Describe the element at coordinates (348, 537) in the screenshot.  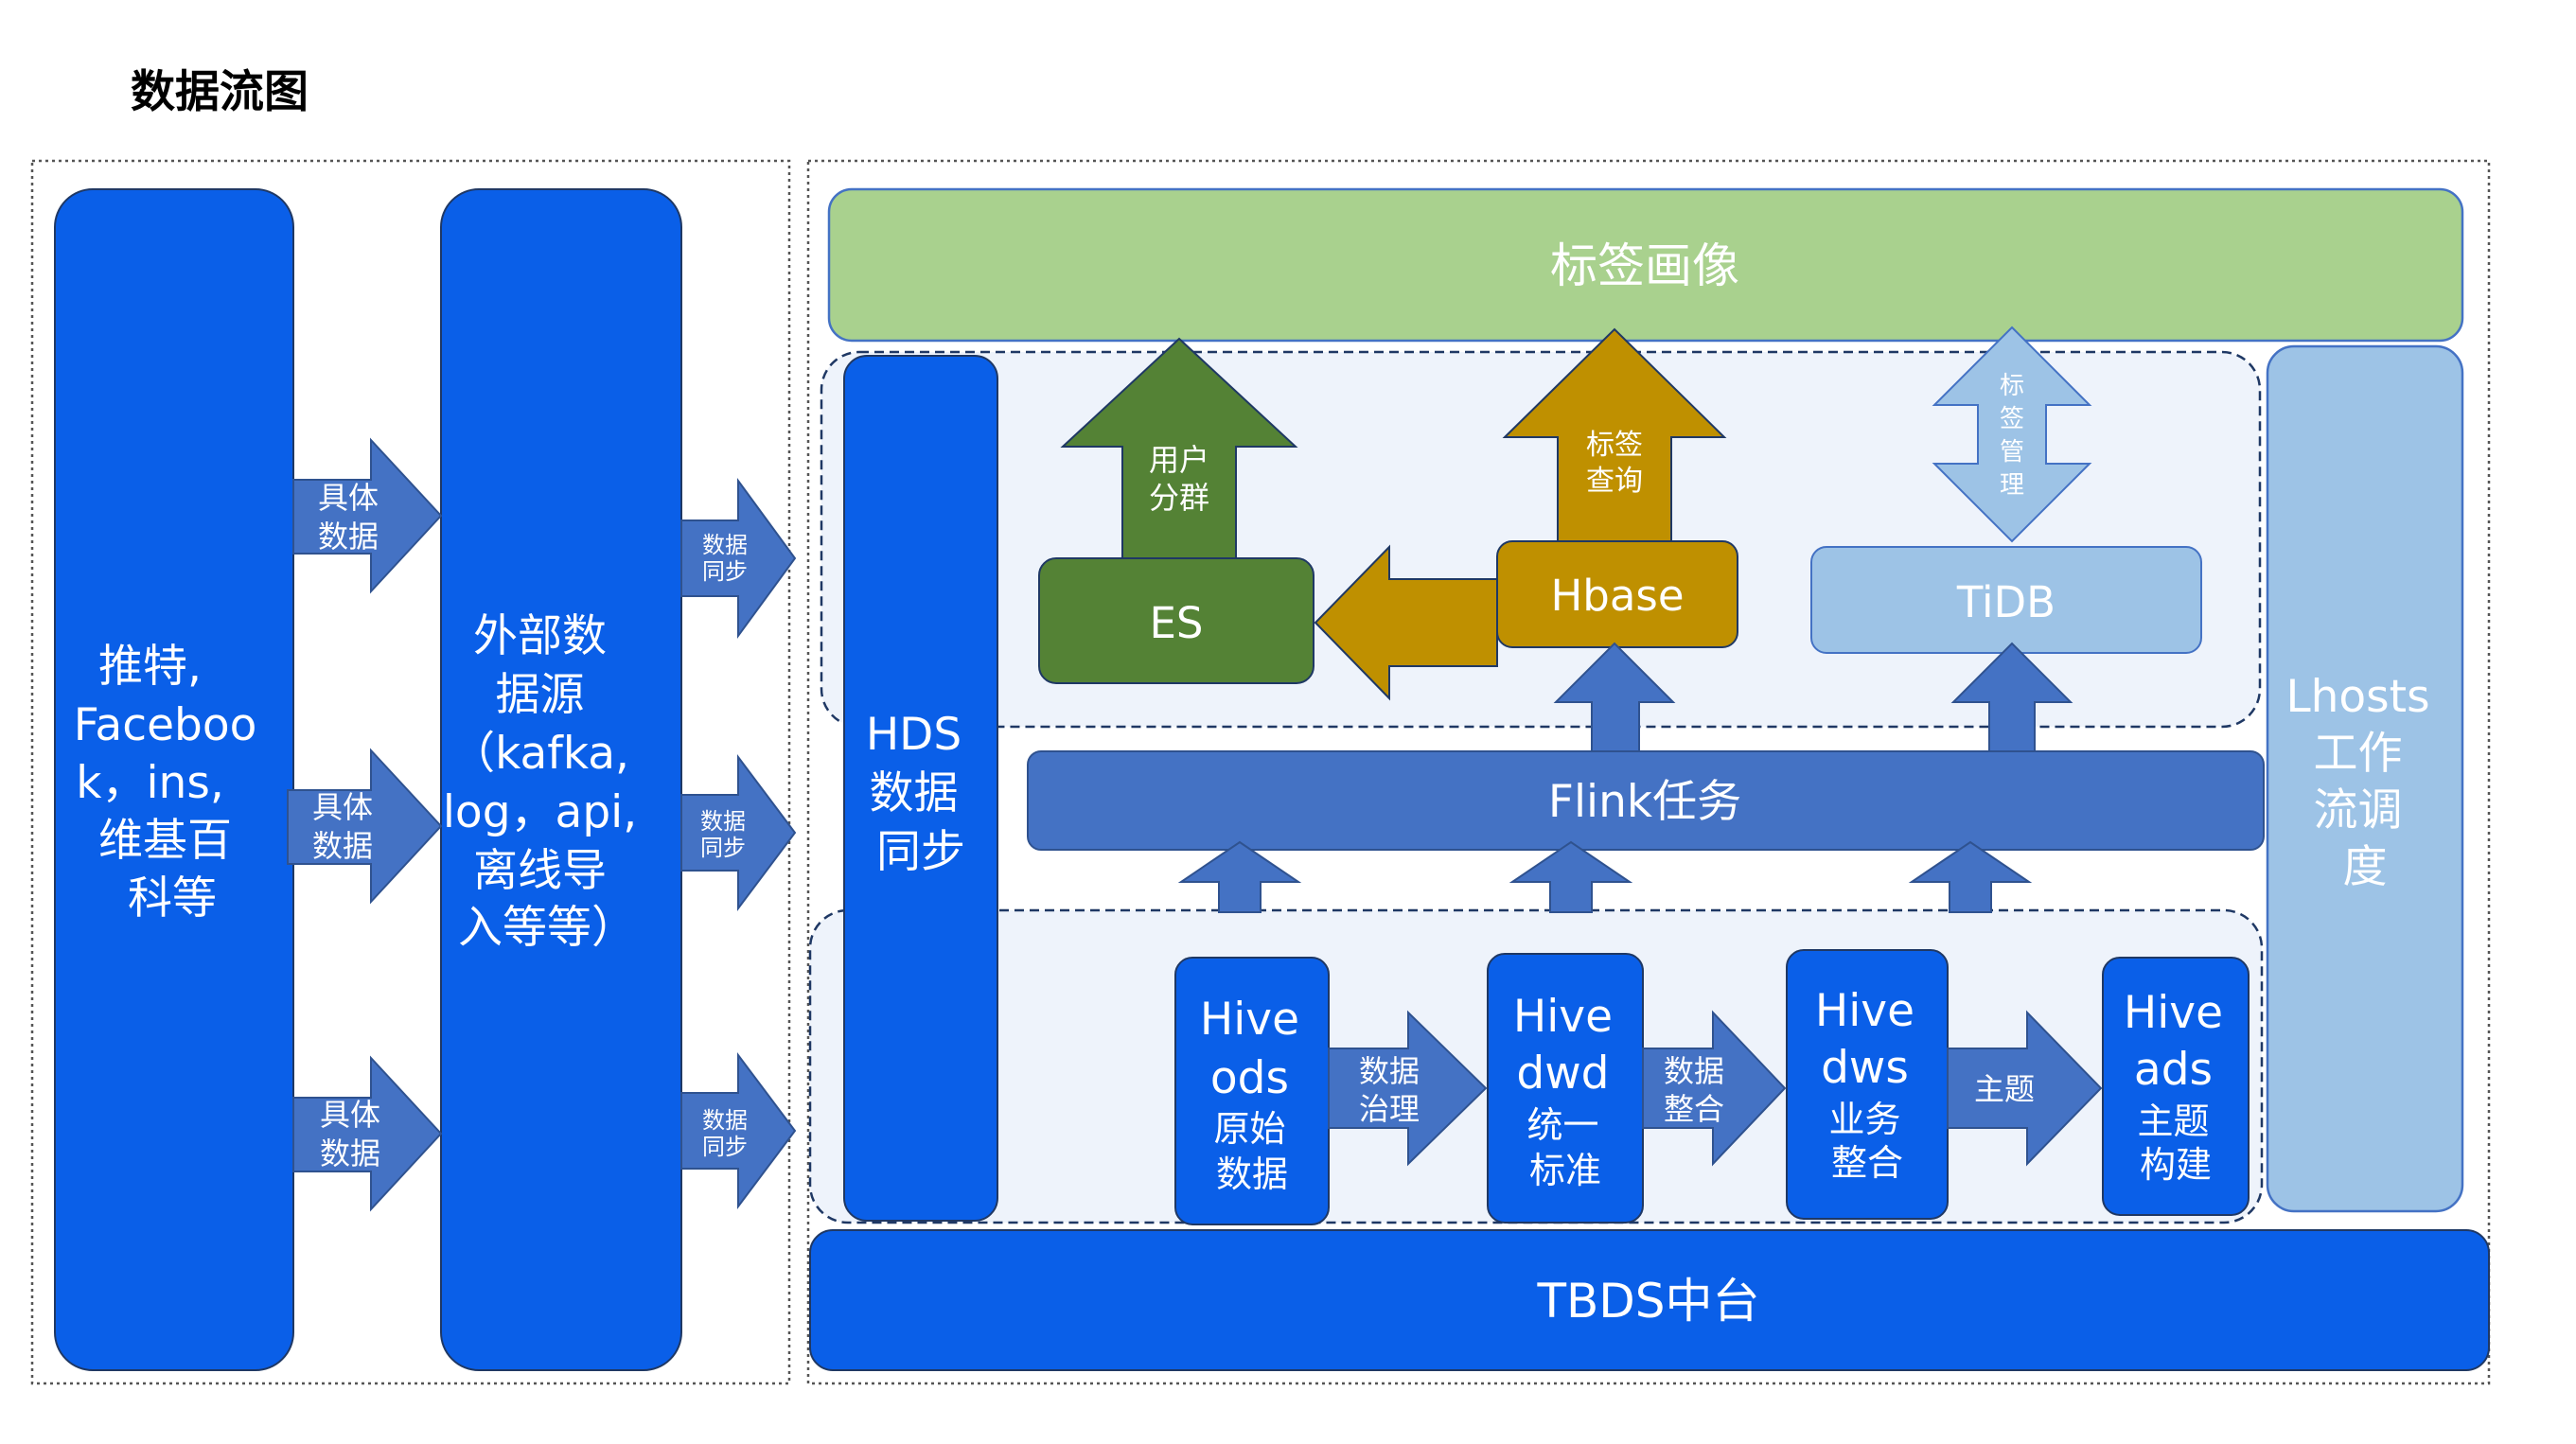
I see `arrow-top-line-2: 数据` at that location.